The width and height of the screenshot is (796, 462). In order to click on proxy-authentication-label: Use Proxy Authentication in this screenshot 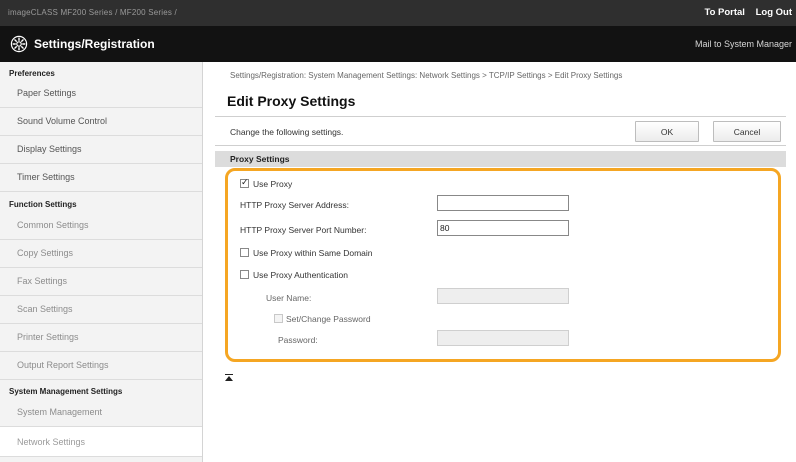, I will do `click(300, 275)`.